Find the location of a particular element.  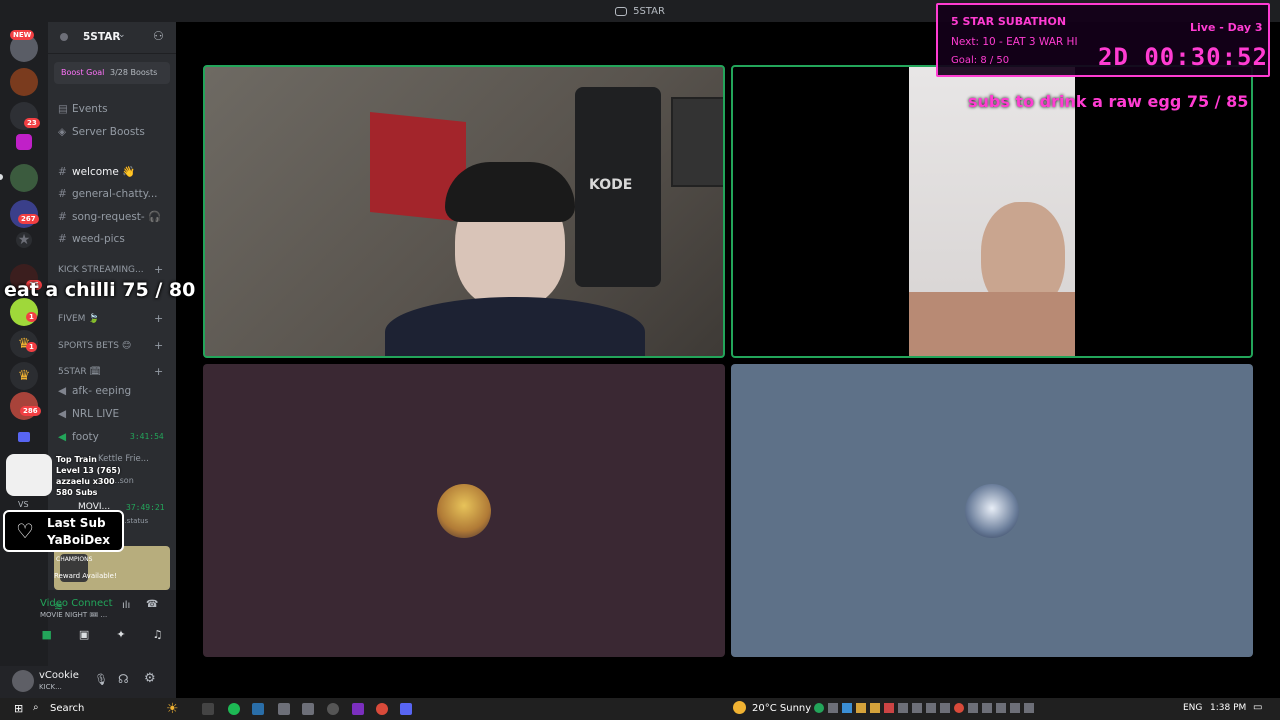

language-indicator: ENG is located at coordinates (1192, 708).